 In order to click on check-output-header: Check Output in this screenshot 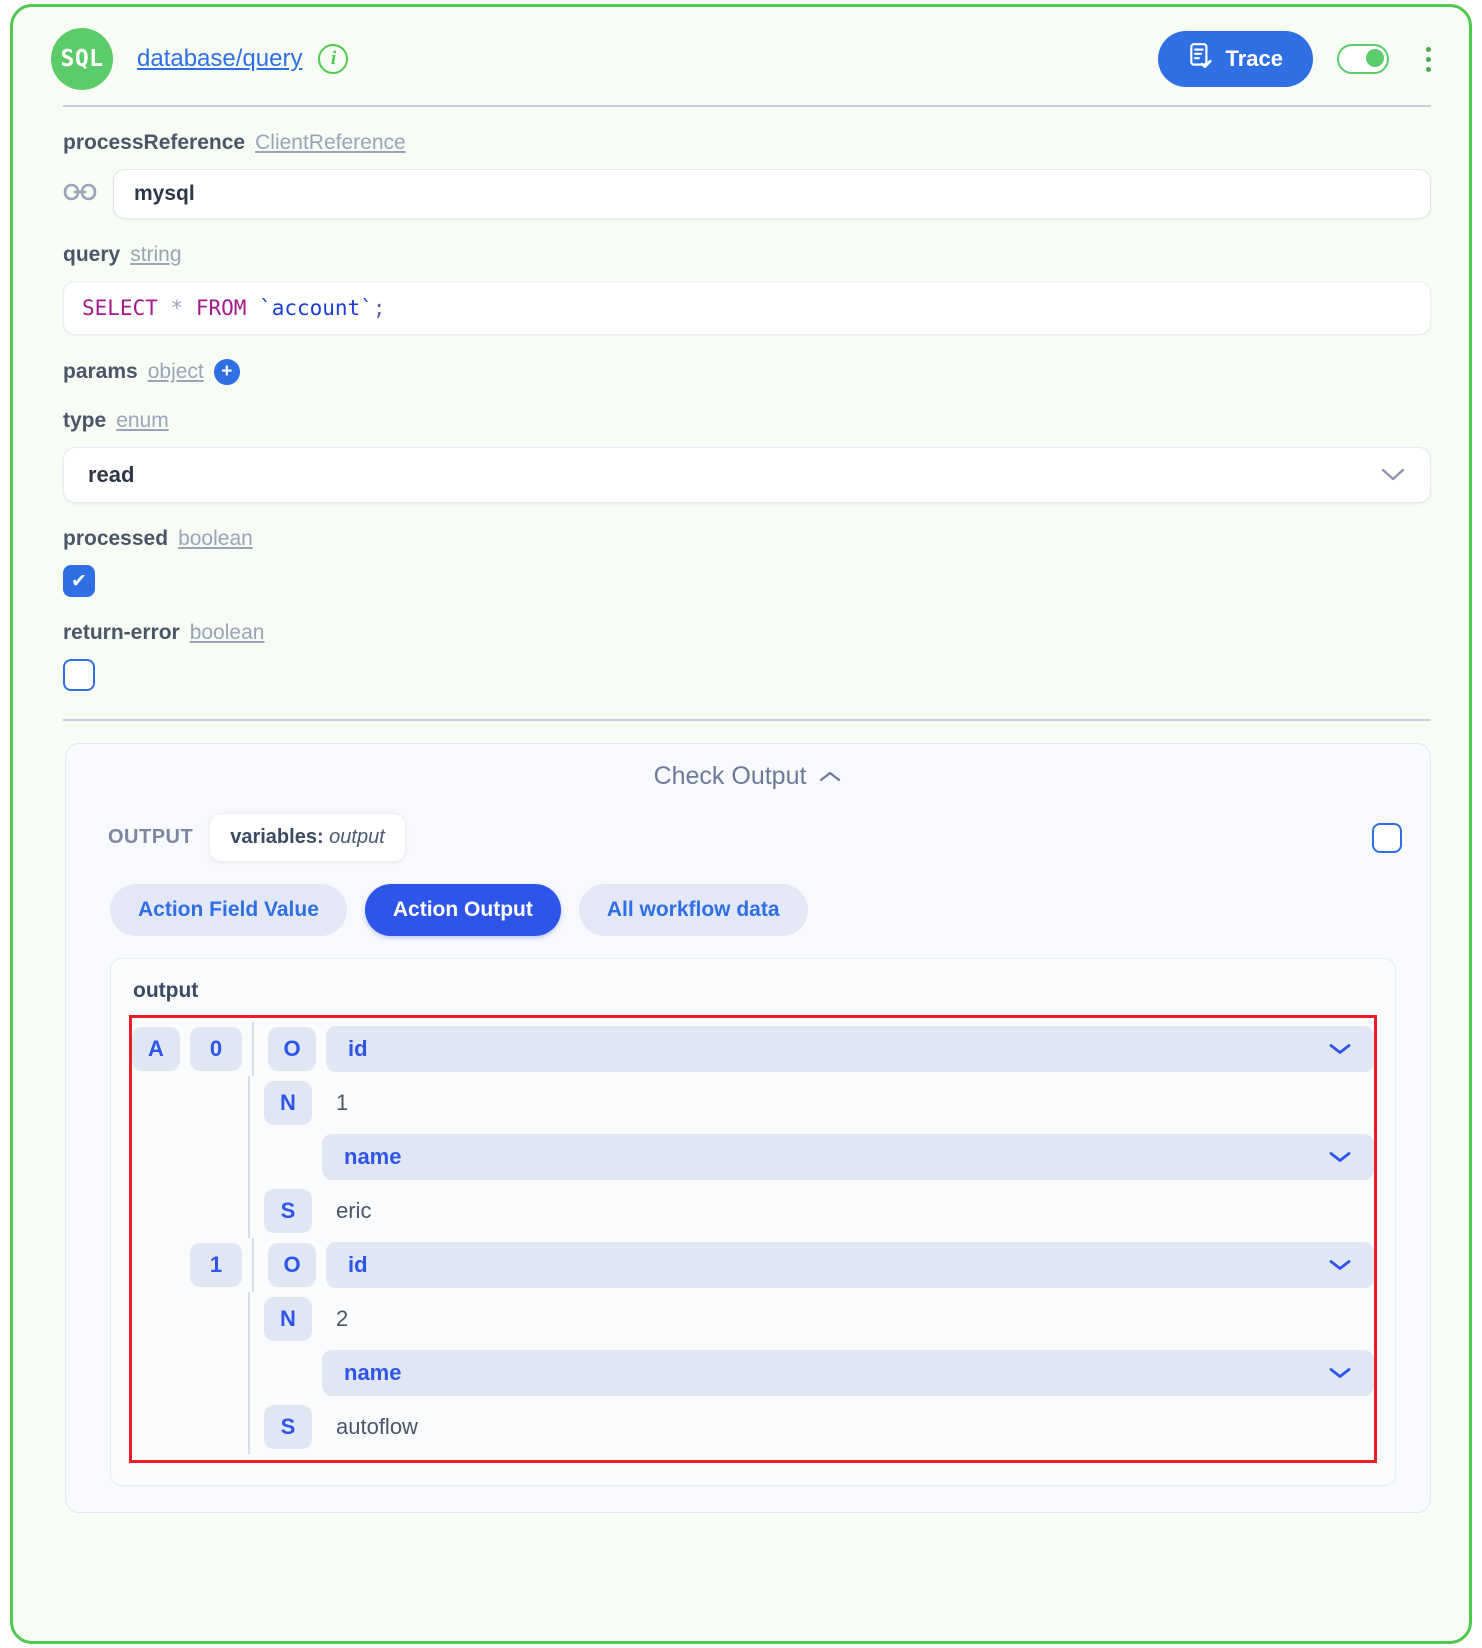, I will do `click(748, 776)`.